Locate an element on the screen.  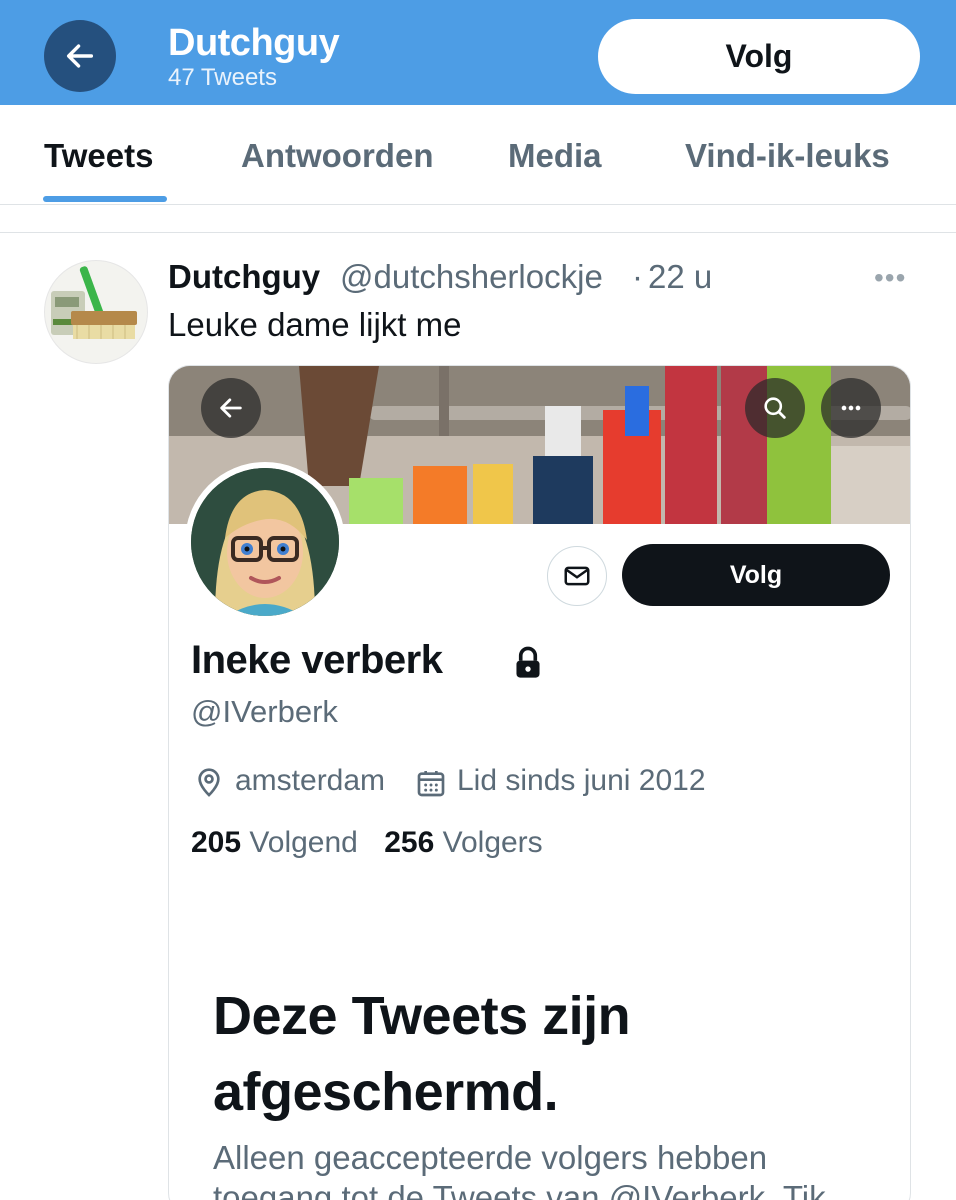
message-button is located at coordinates (577, 576).